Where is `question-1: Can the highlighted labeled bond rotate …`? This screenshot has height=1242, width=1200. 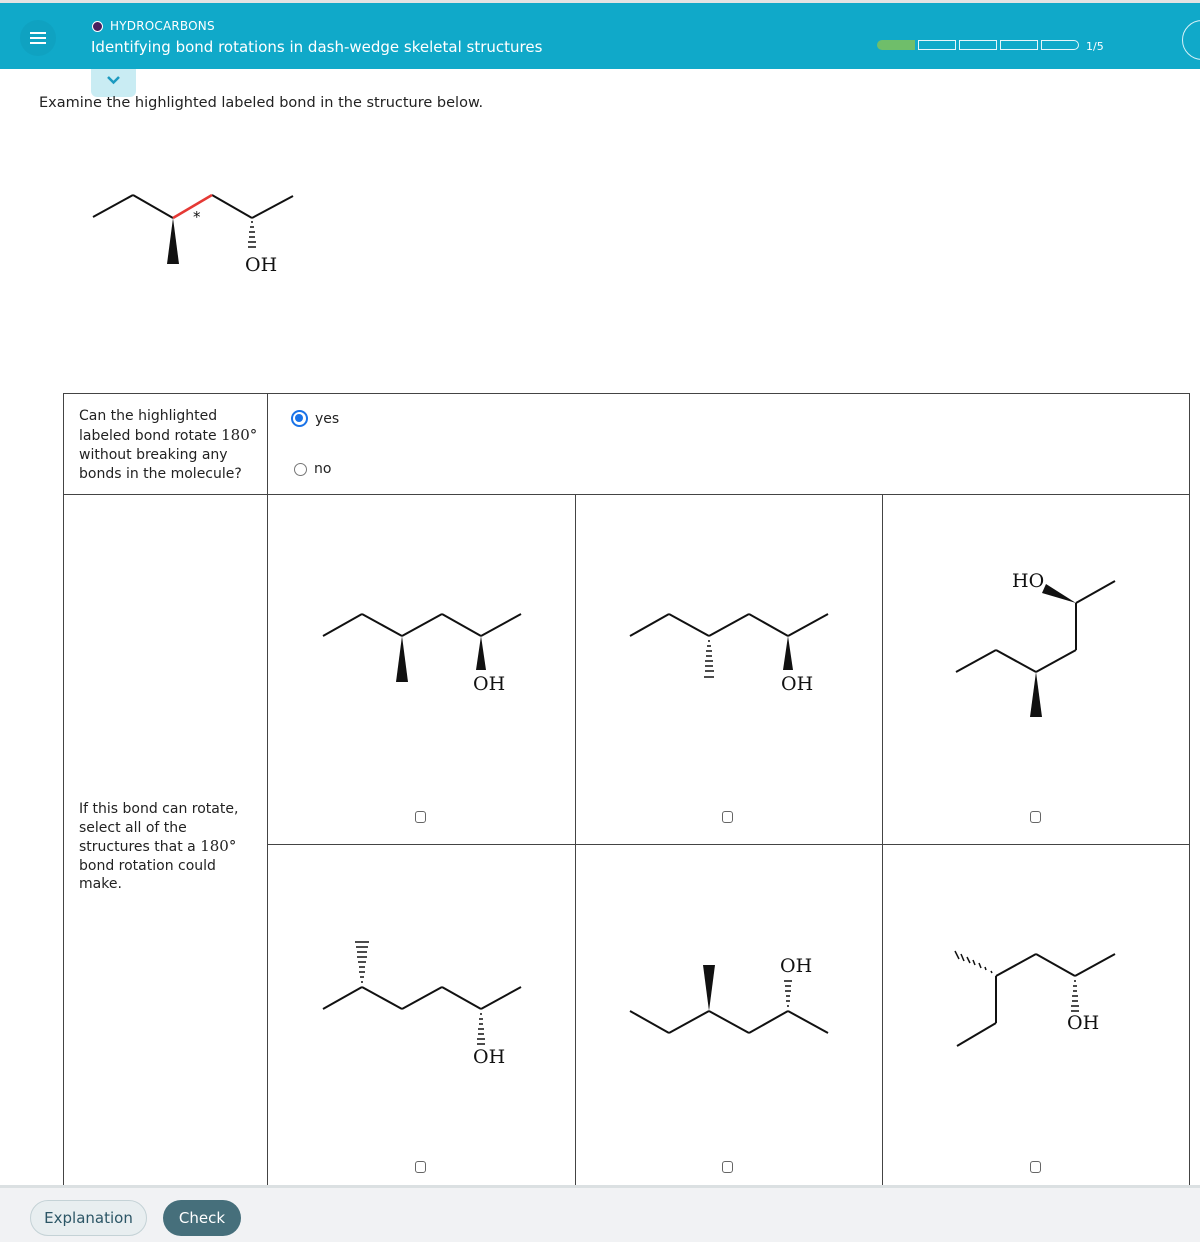
question-1: Can the highlighted labeled bond rotate … is located at coordinates (168, 445).